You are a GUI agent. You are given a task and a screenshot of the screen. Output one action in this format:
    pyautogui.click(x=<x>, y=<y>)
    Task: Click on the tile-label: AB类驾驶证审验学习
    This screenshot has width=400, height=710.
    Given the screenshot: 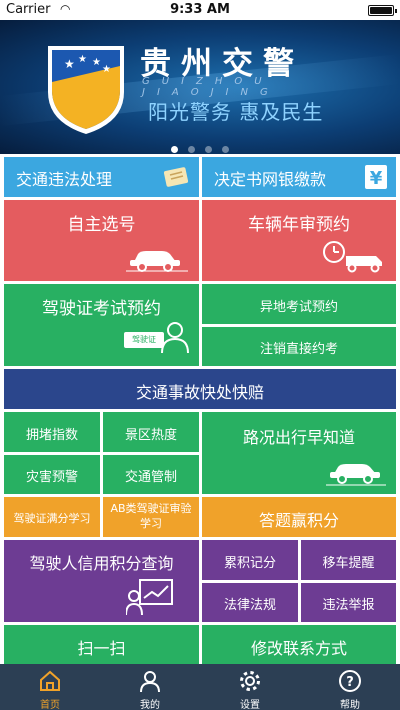 What is the action you would take?
    pyautogui.click(x=151, y=516)
    